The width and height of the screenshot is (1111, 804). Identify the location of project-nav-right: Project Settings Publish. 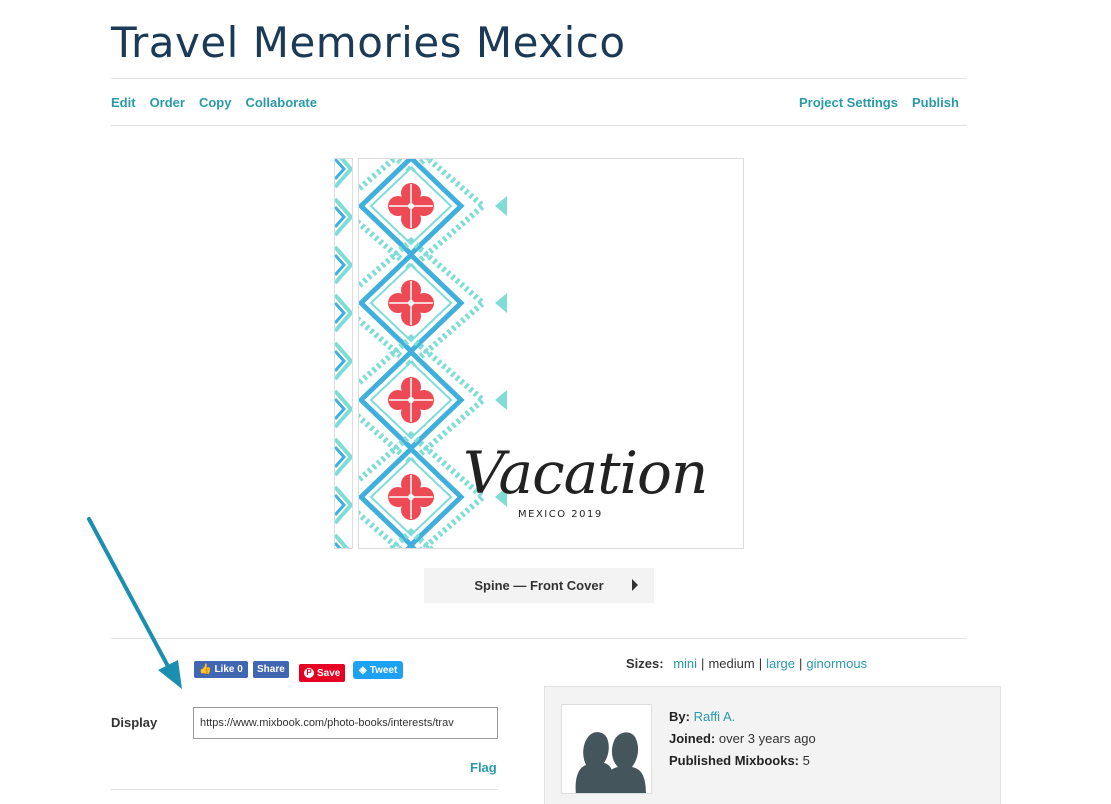
(879, 102).